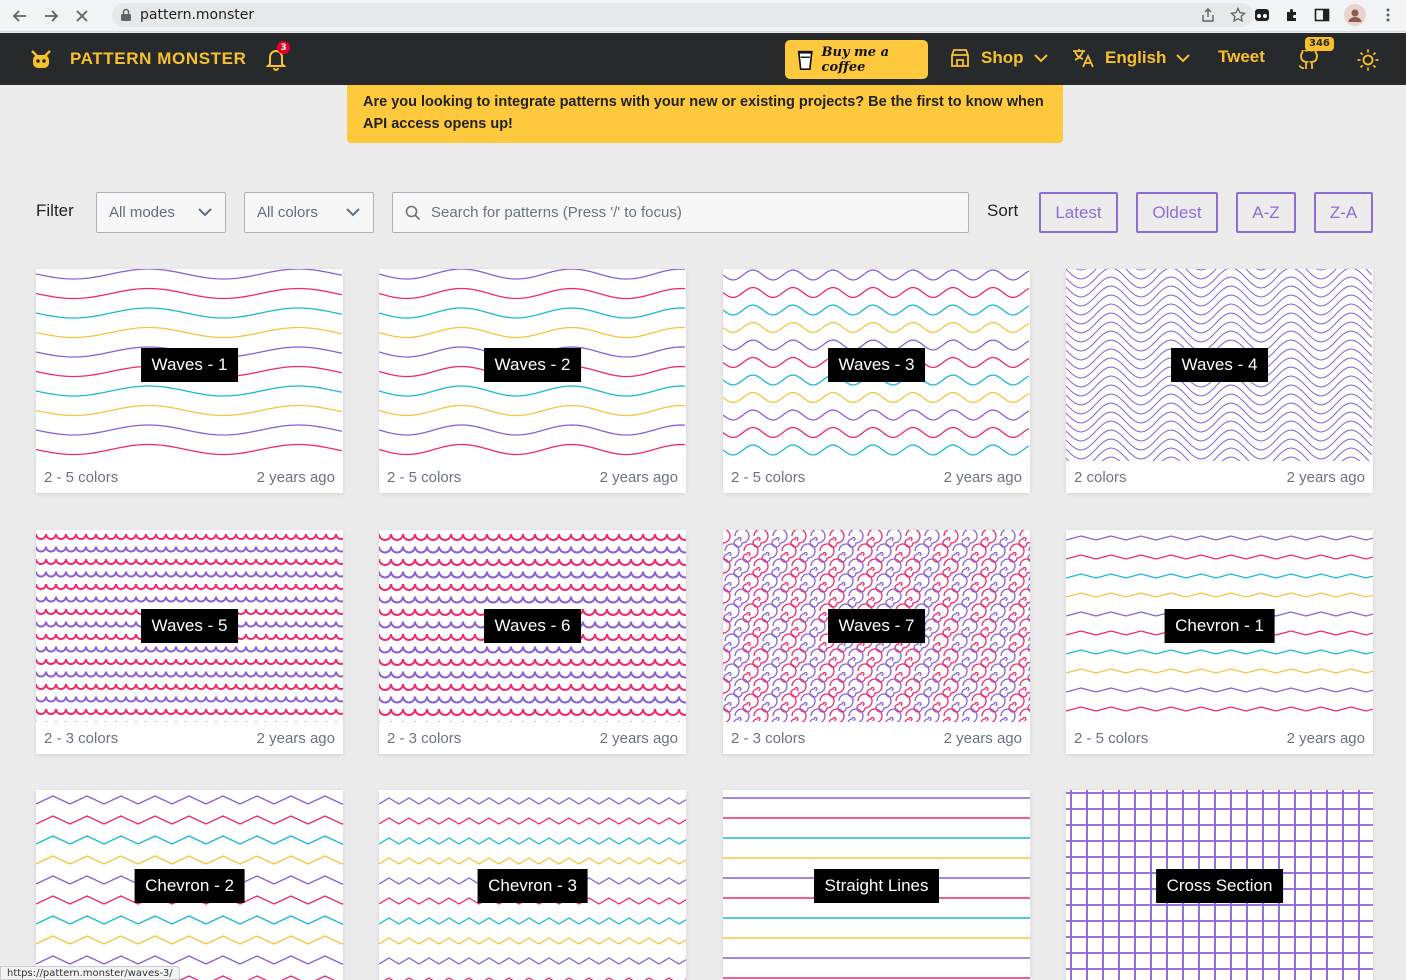  What do you see at coordinates (51, 16) in the screenshot?
I see `forward-icon` at bounding box center [51, 16].